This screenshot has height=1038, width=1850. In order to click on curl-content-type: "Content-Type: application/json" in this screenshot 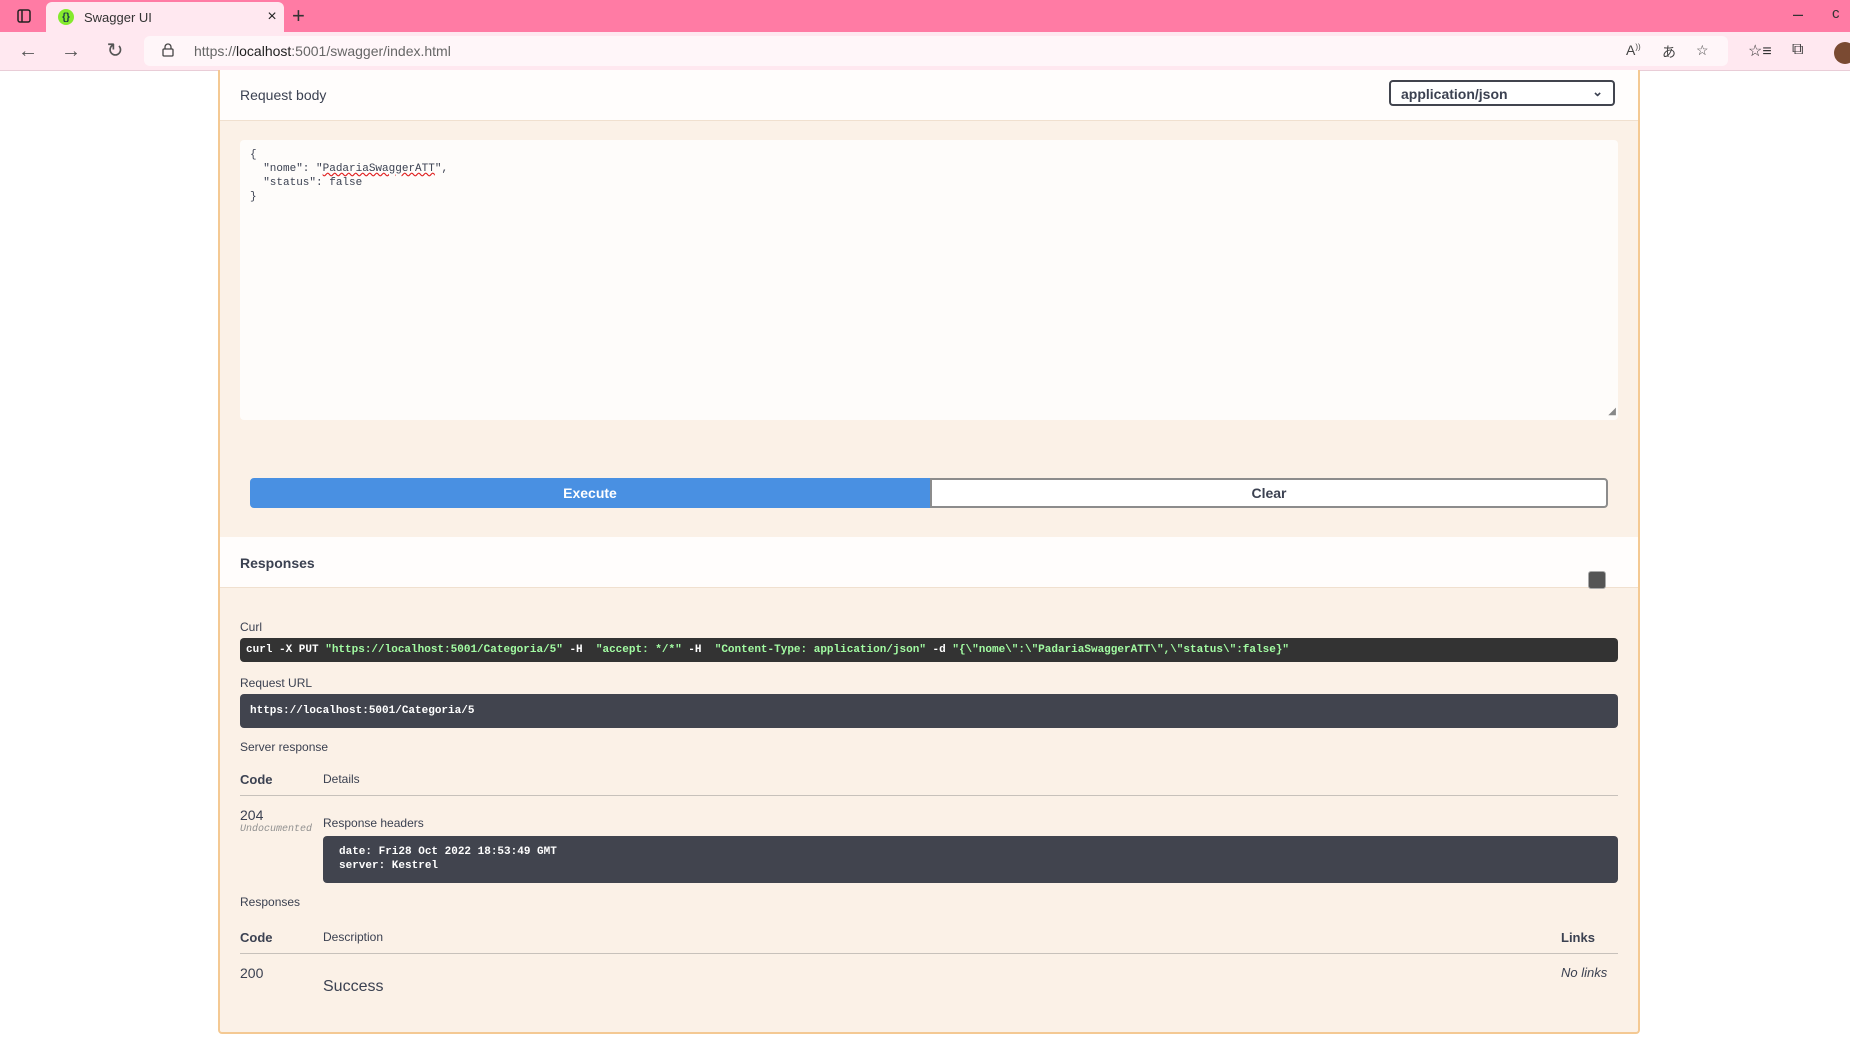, I will do `click(820, 650)`.